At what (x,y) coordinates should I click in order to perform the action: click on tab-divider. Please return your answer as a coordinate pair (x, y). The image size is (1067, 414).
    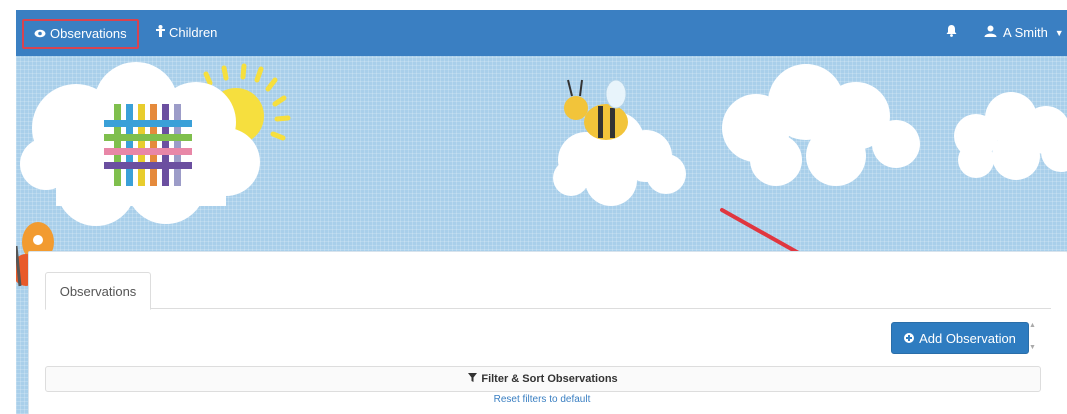
    Looking at the image, I should click on (548, 308).